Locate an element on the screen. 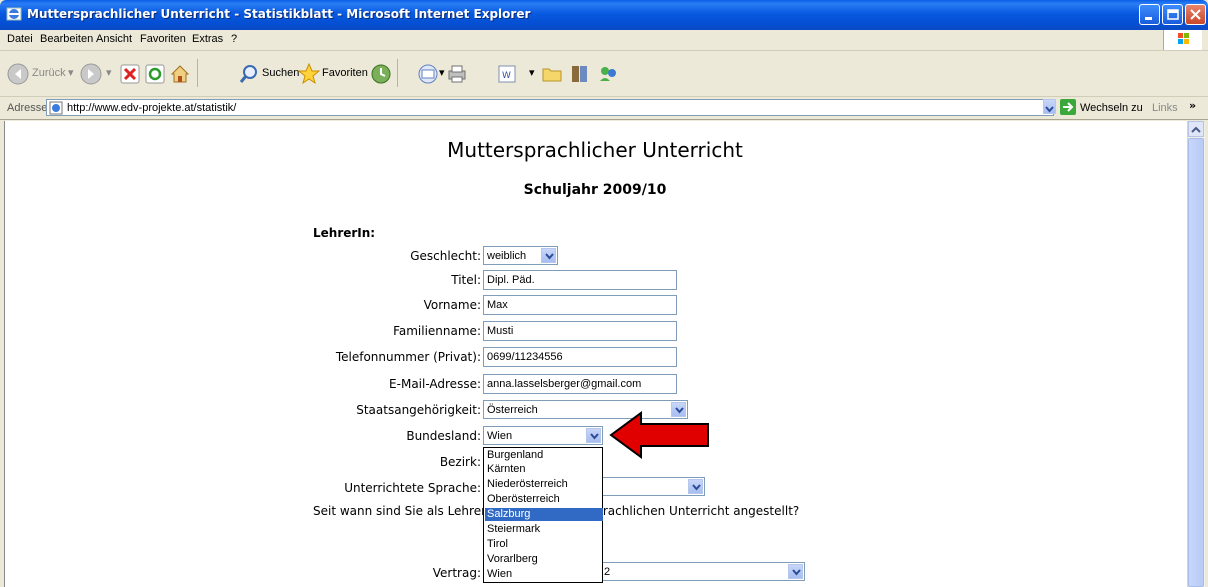 The height and width of the screenshot is (587, 1208). favorites-star-icon is located at coordinates (309, 74).